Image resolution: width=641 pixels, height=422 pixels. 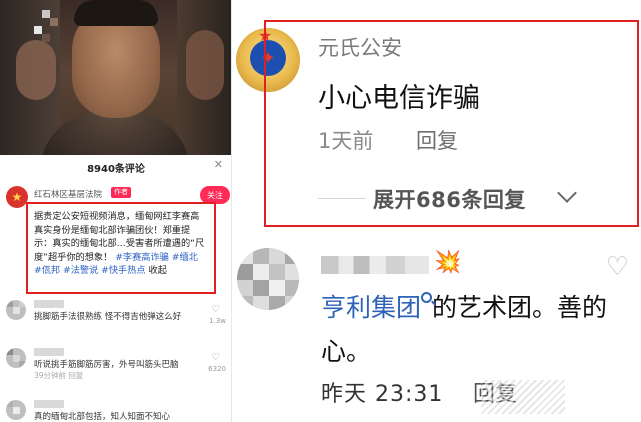 What do you see at coordinates (158, 270) in the screenshot?
I see `collapse-link: 收起` at bounding box center [158, 270].